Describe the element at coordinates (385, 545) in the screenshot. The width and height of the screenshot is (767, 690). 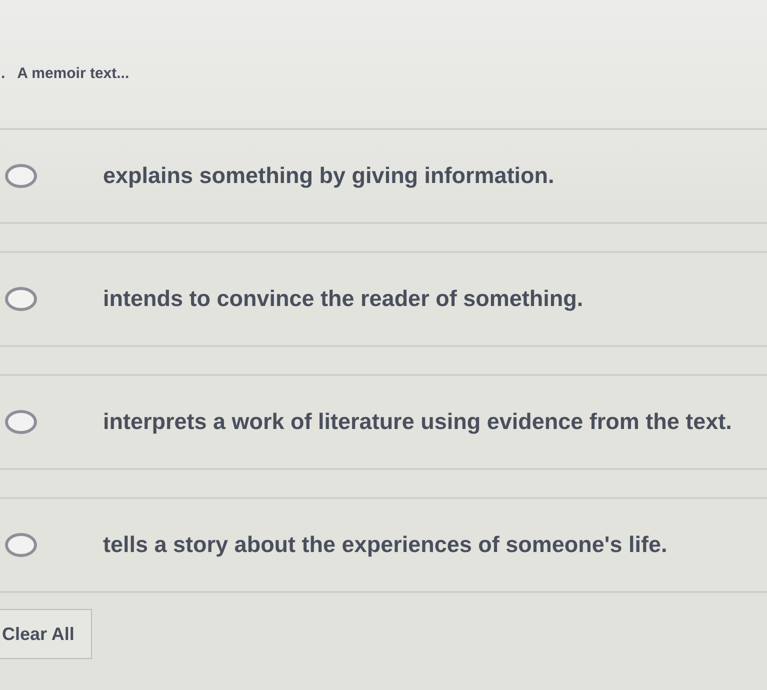
I see `option-text: tells a story about the experiences of someone's life.` at that location.